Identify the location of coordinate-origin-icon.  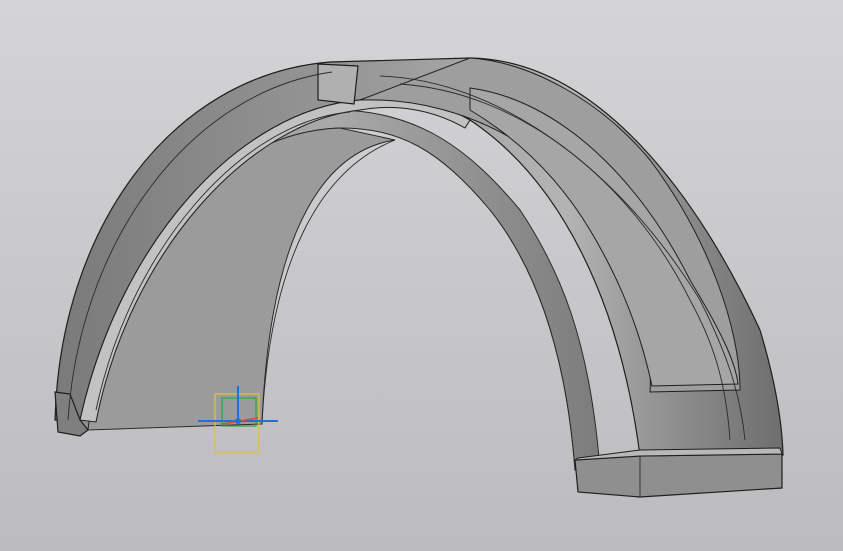
(238, 421).